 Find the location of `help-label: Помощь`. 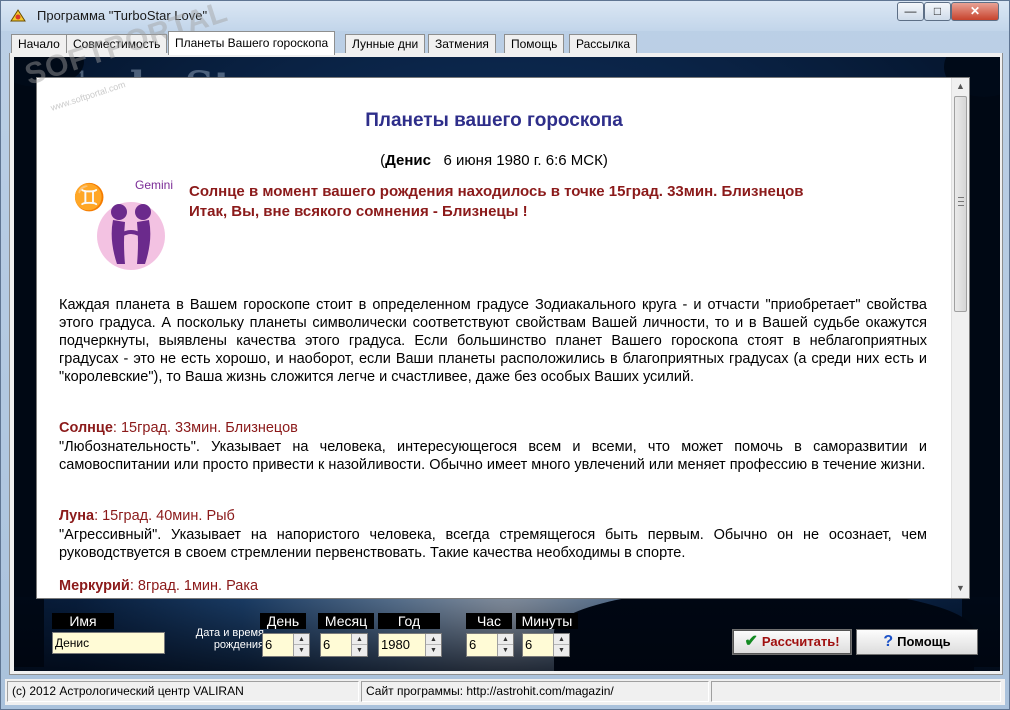

help-label: Помощь is located at coordinates (924, 641).